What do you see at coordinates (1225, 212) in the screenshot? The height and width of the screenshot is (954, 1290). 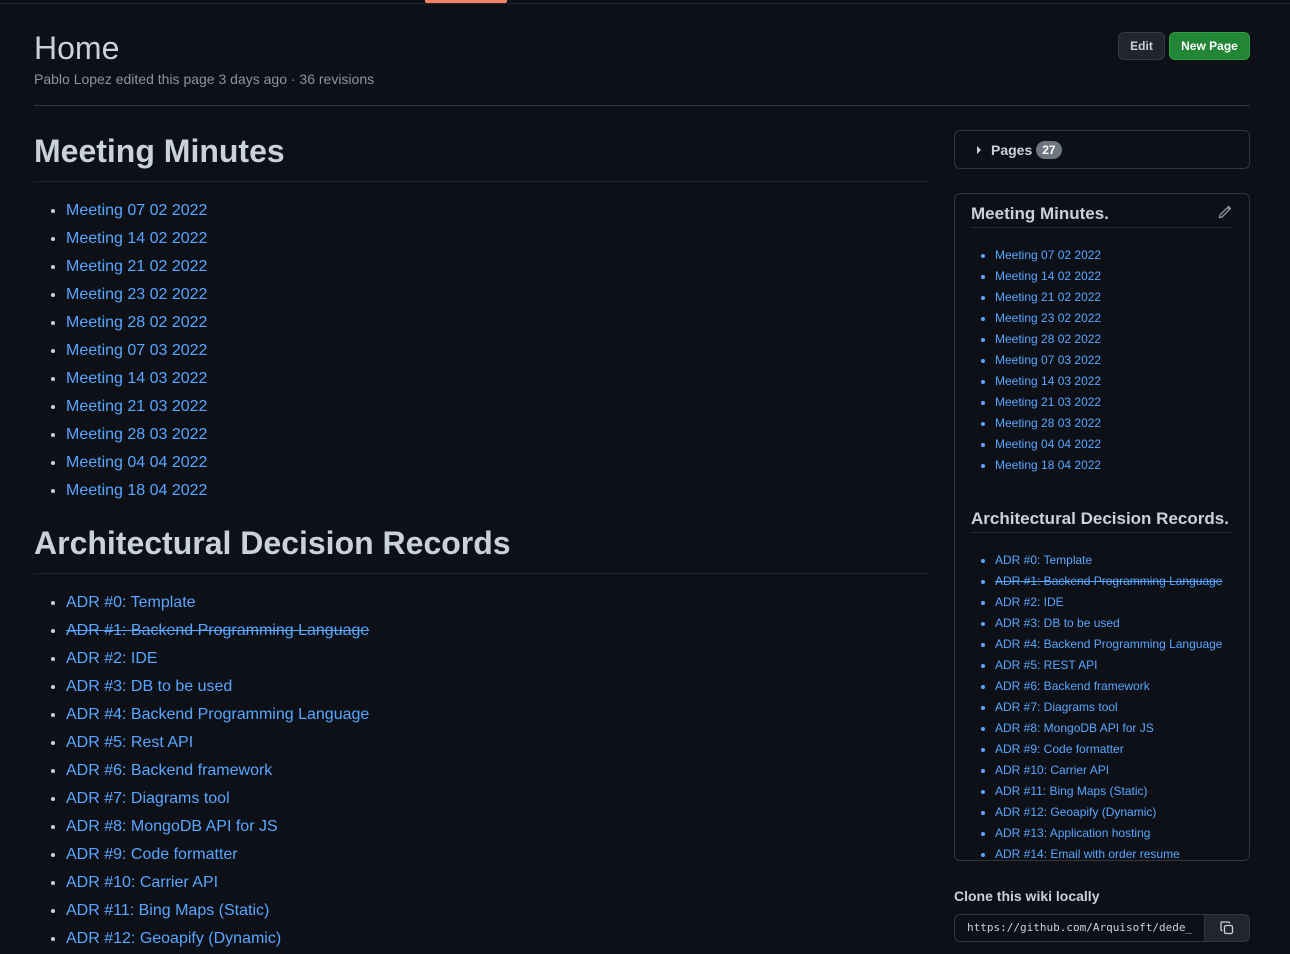 I see `pencil-icon` at bounding box center [1225, 212].